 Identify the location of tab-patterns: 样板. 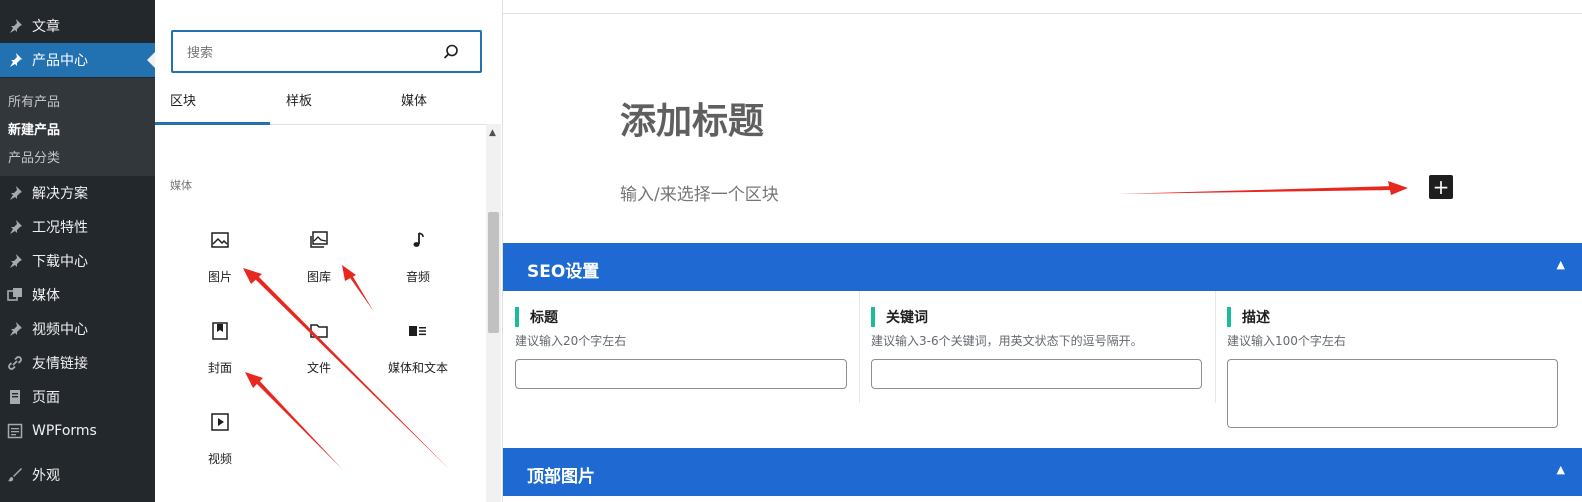
(299, 107).